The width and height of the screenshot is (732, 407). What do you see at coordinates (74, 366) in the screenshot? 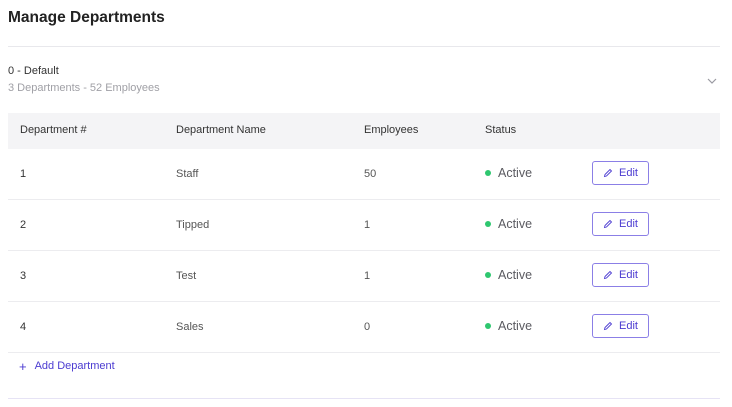
I see `add-department-label: Add Department` at bounding box center [74, 366].